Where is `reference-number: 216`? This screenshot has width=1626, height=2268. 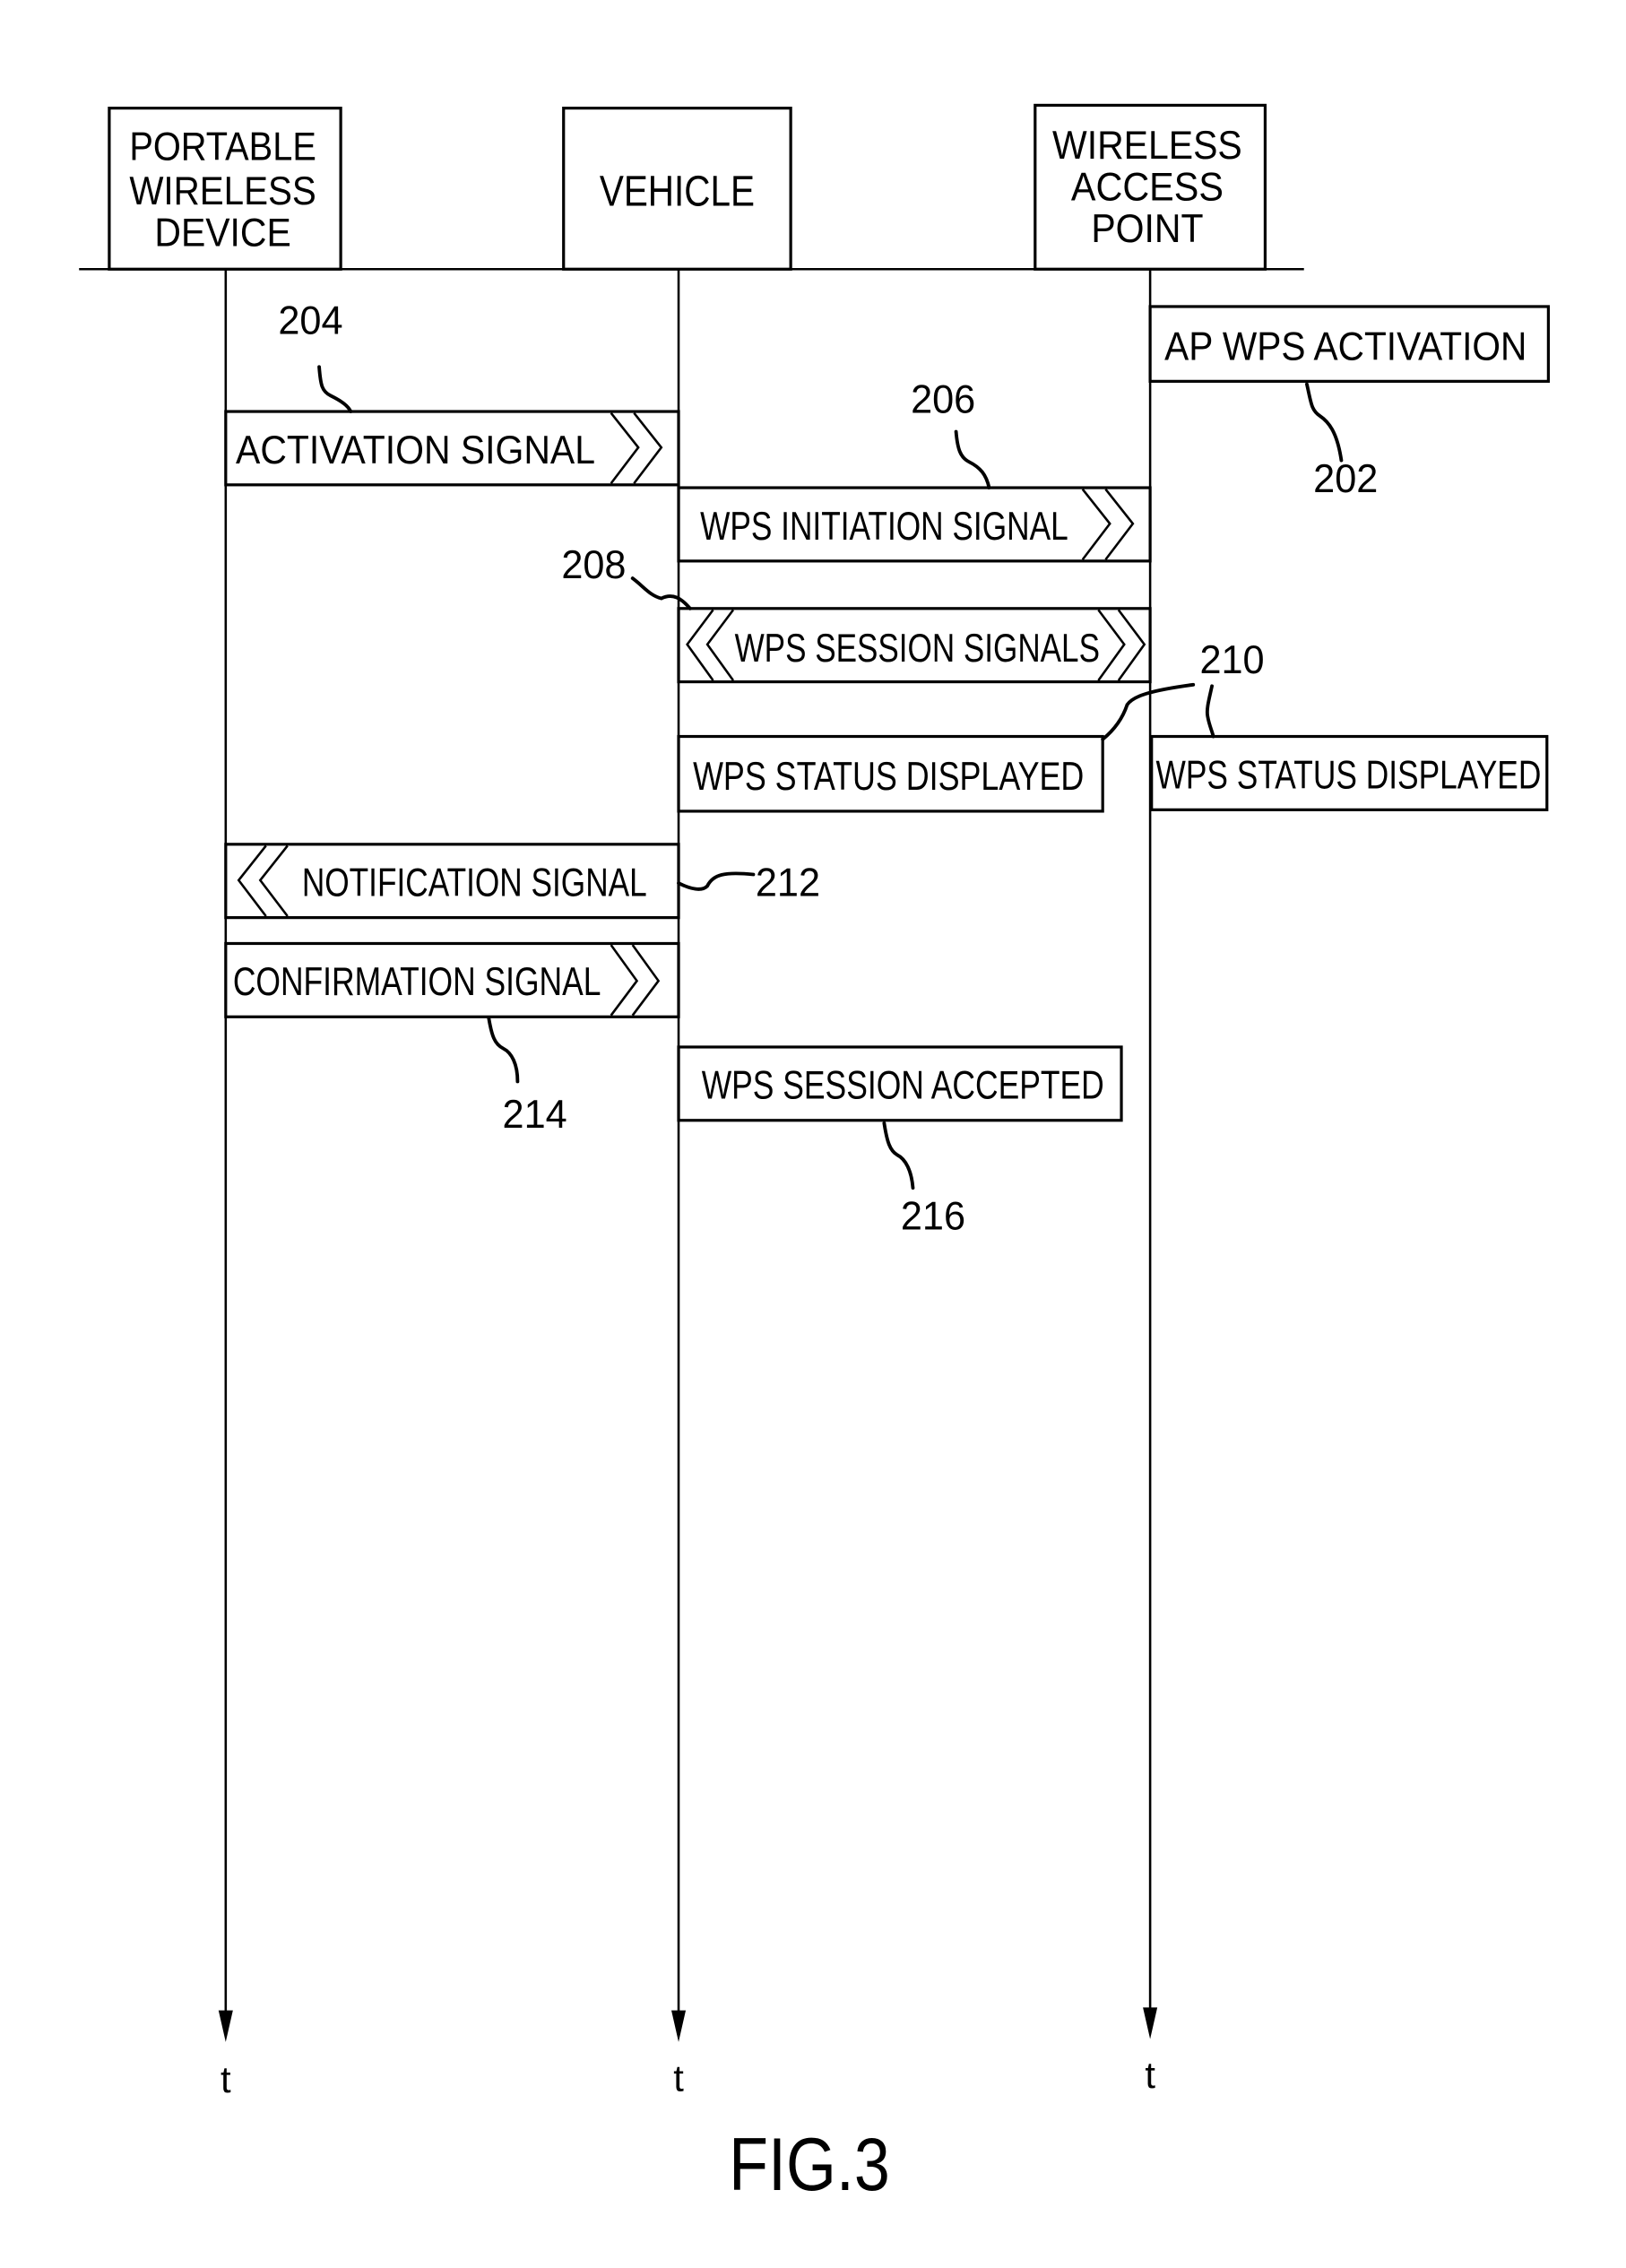 reference-number: 216 is located at coordinates (933, 1216).